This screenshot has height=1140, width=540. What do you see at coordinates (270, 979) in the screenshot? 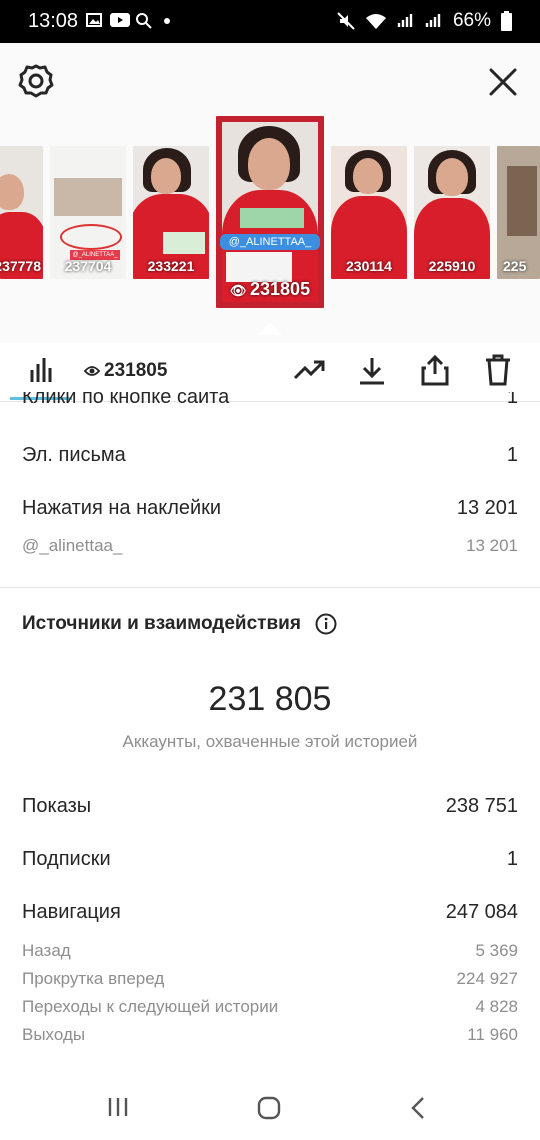
I see `nav-detail-row: Прокрутка вперед 224 927` at bounding box center [270, 979].